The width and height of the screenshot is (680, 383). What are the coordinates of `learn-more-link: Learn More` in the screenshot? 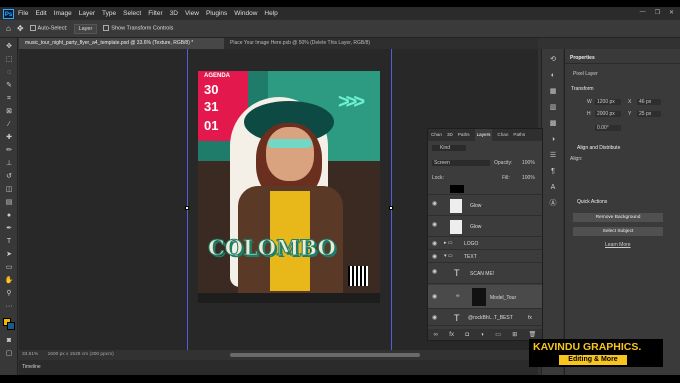 It's located at (618, 245).